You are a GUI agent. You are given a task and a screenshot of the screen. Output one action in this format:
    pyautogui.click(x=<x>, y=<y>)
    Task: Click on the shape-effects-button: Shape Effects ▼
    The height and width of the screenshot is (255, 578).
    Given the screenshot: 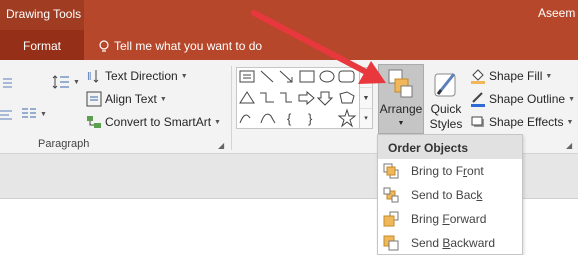 What is the action you would take?
    pyautogui.click(x=521, y=122)
    